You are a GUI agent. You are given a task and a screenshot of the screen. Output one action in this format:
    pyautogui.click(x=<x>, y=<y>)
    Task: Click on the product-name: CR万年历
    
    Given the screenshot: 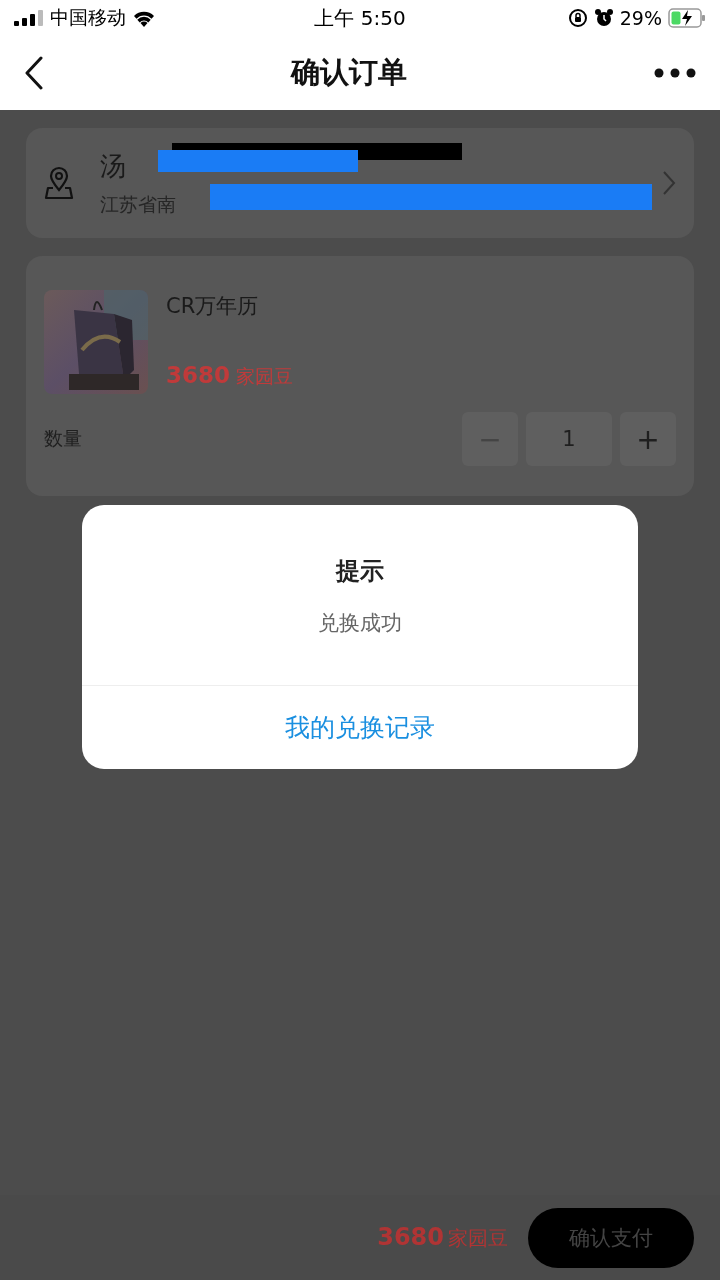 What is the action you would take?
    pyautogui.click(x=213, y=306)
    